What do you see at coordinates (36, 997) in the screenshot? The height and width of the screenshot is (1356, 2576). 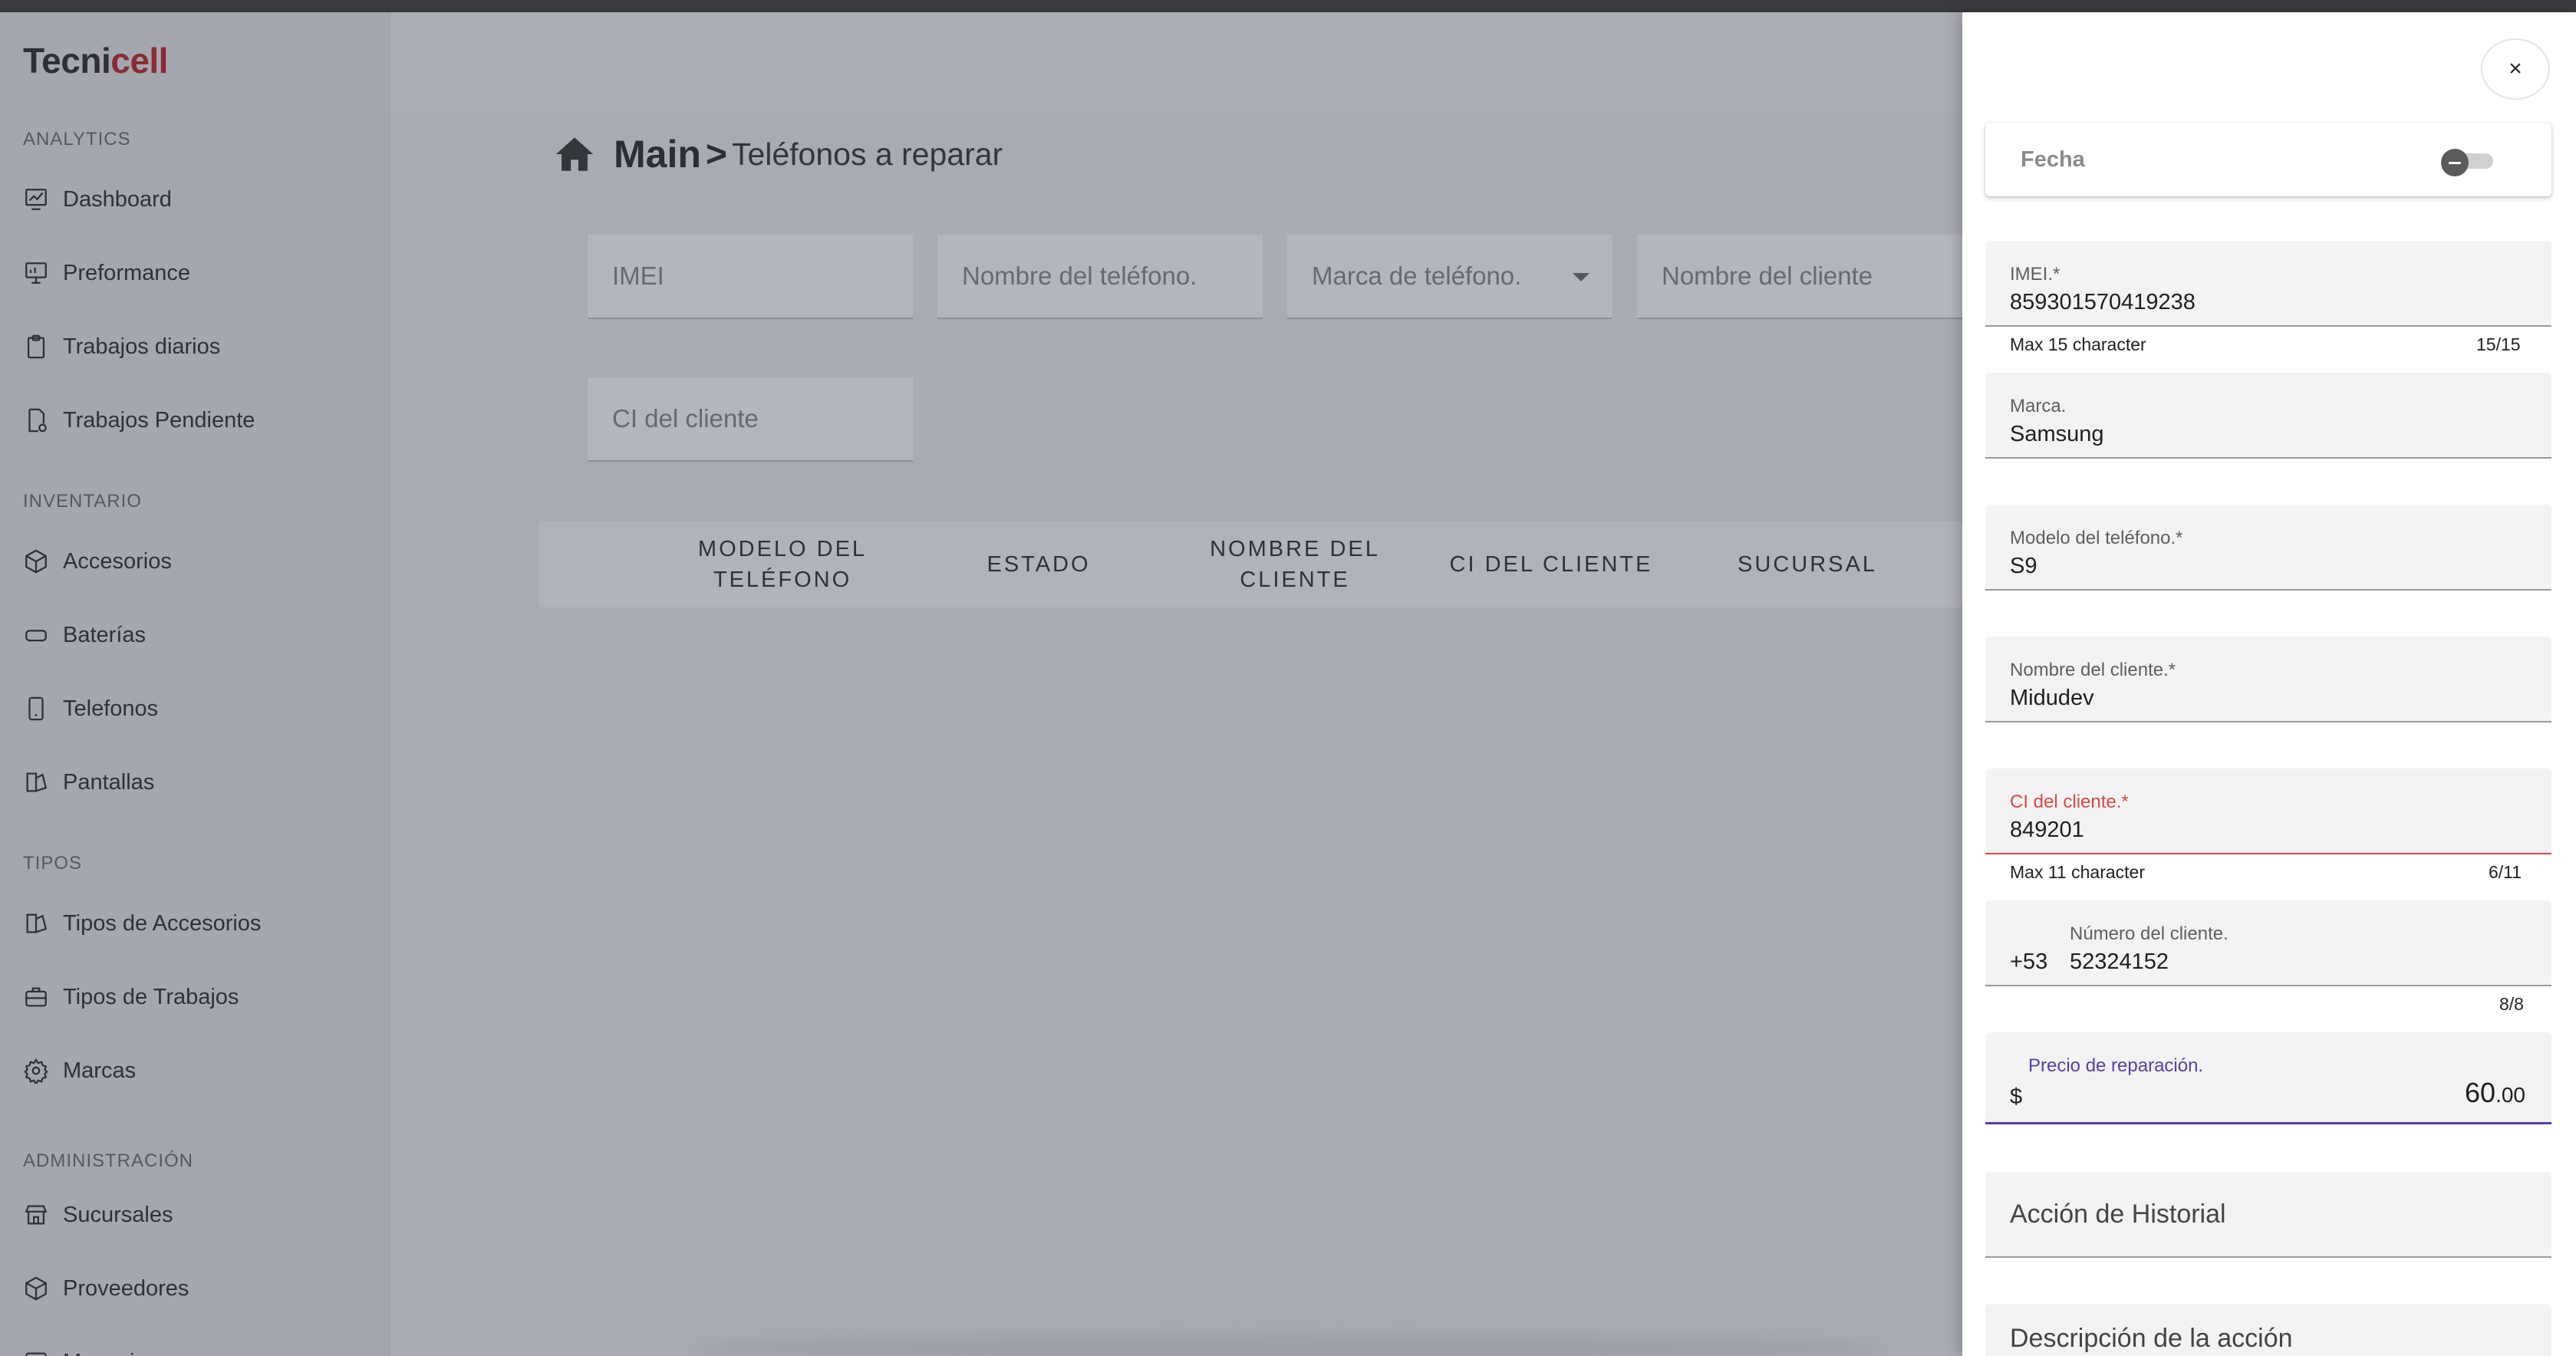 I see `briefcase-icon` at bounding box center [36, 997].